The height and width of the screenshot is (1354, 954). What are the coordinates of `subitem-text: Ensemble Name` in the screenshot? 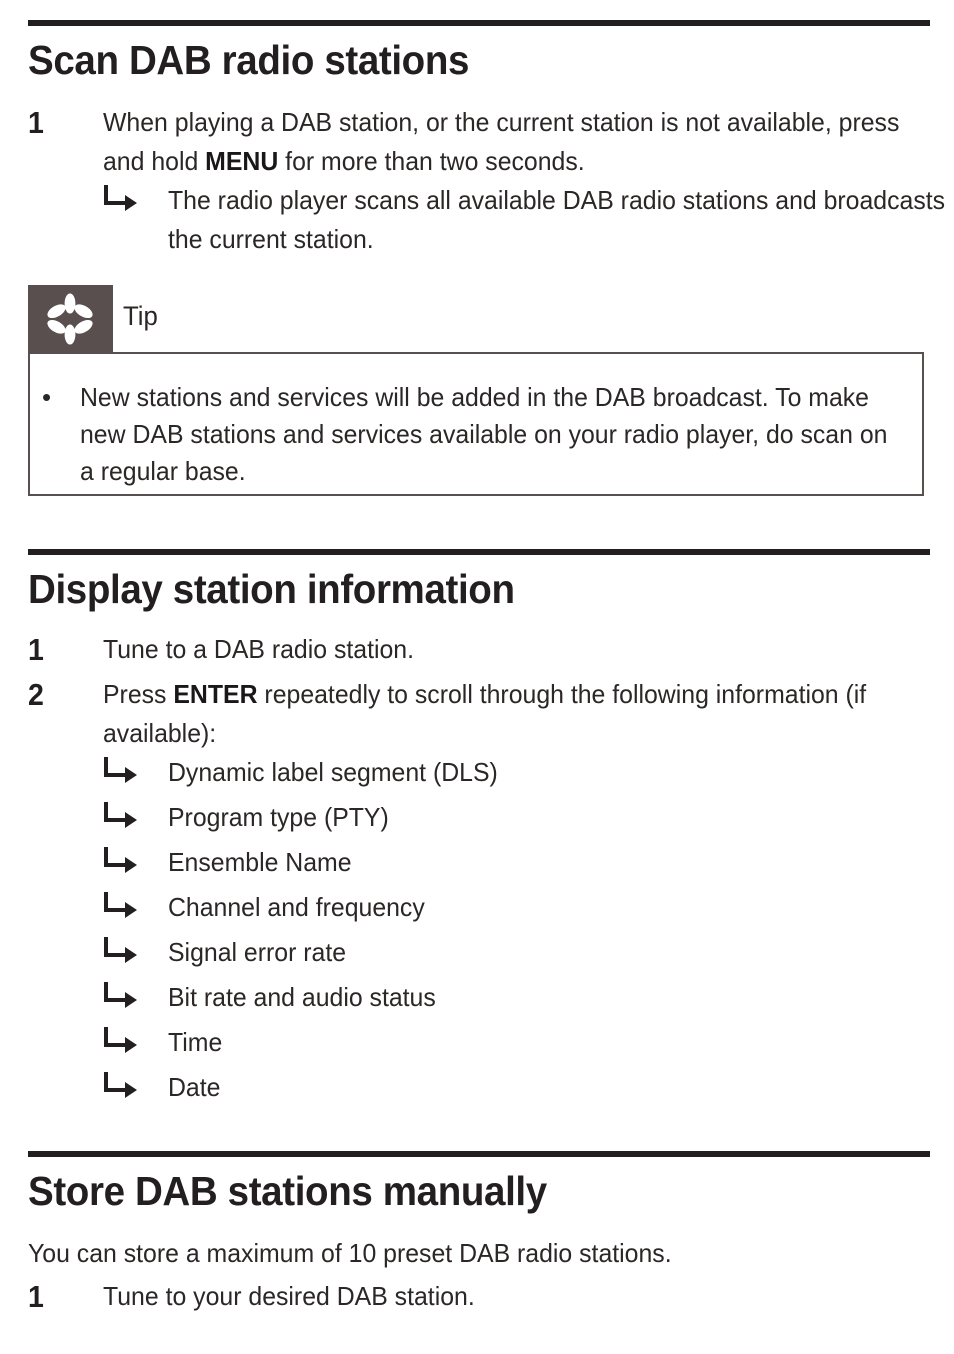 It's located at (260, 862).